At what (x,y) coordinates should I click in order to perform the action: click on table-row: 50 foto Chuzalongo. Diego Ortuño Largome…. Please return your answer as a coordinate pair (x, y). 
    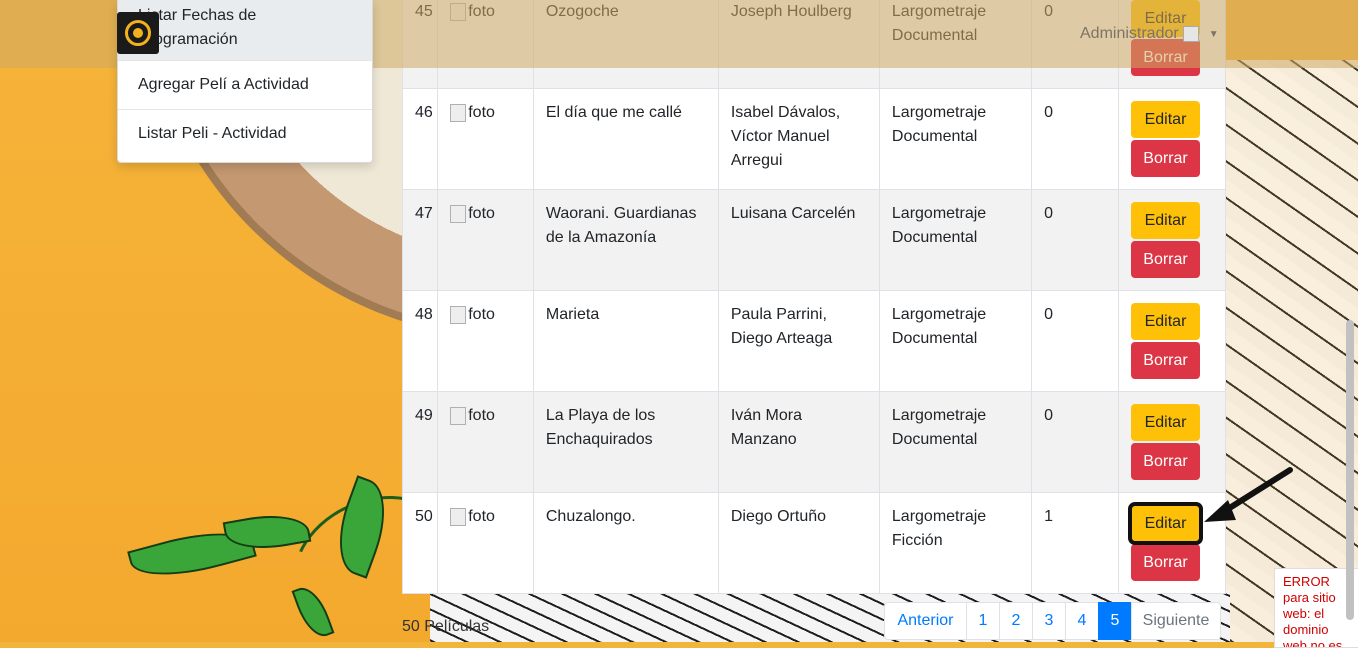
    Looking at the image, I should click on (813, 543).